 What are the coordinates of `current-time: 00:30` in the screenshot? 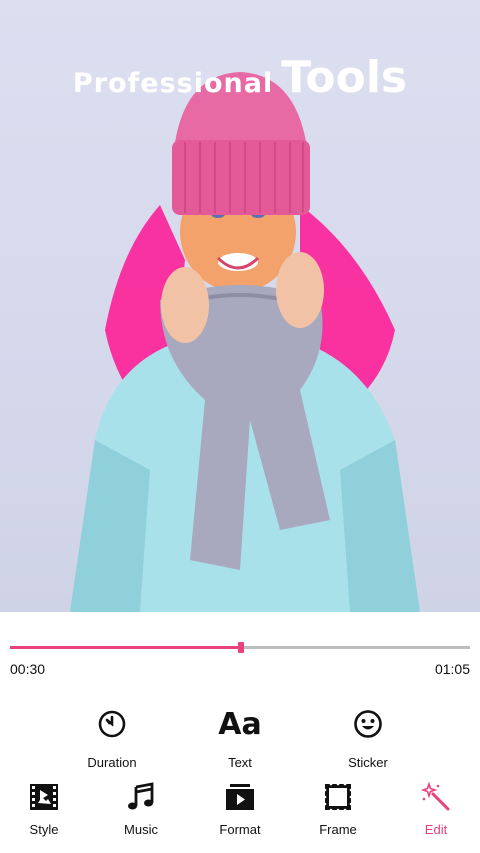 It's located at (28, 669).